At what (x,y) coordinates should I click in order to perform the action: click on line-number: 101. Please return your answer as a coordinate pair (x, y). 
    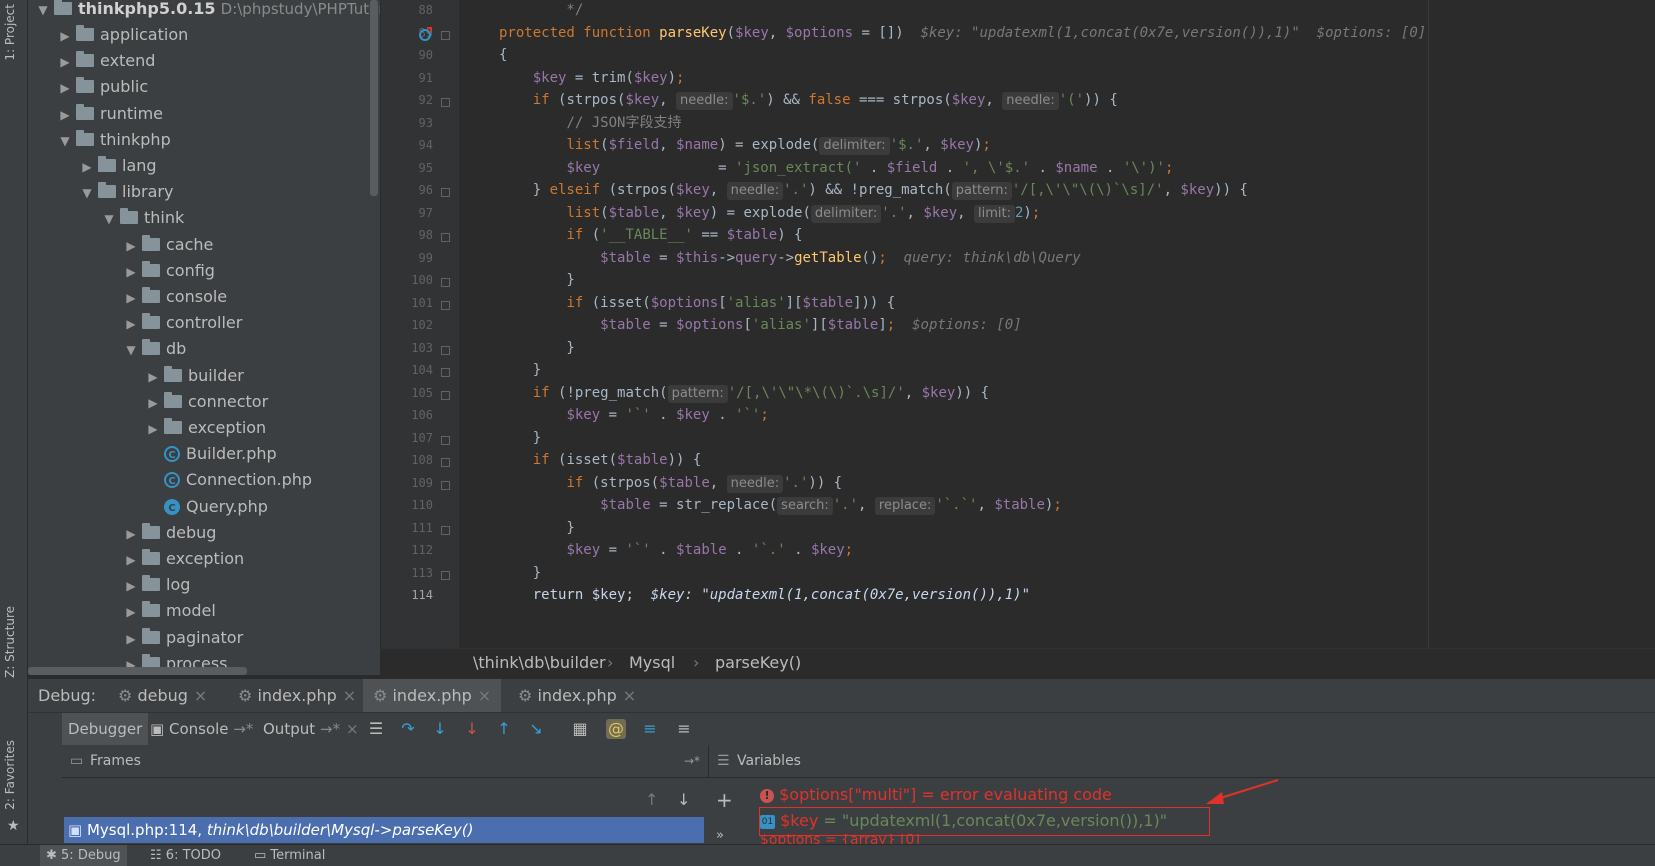
    Looking at the image, I should click on (407, 303).